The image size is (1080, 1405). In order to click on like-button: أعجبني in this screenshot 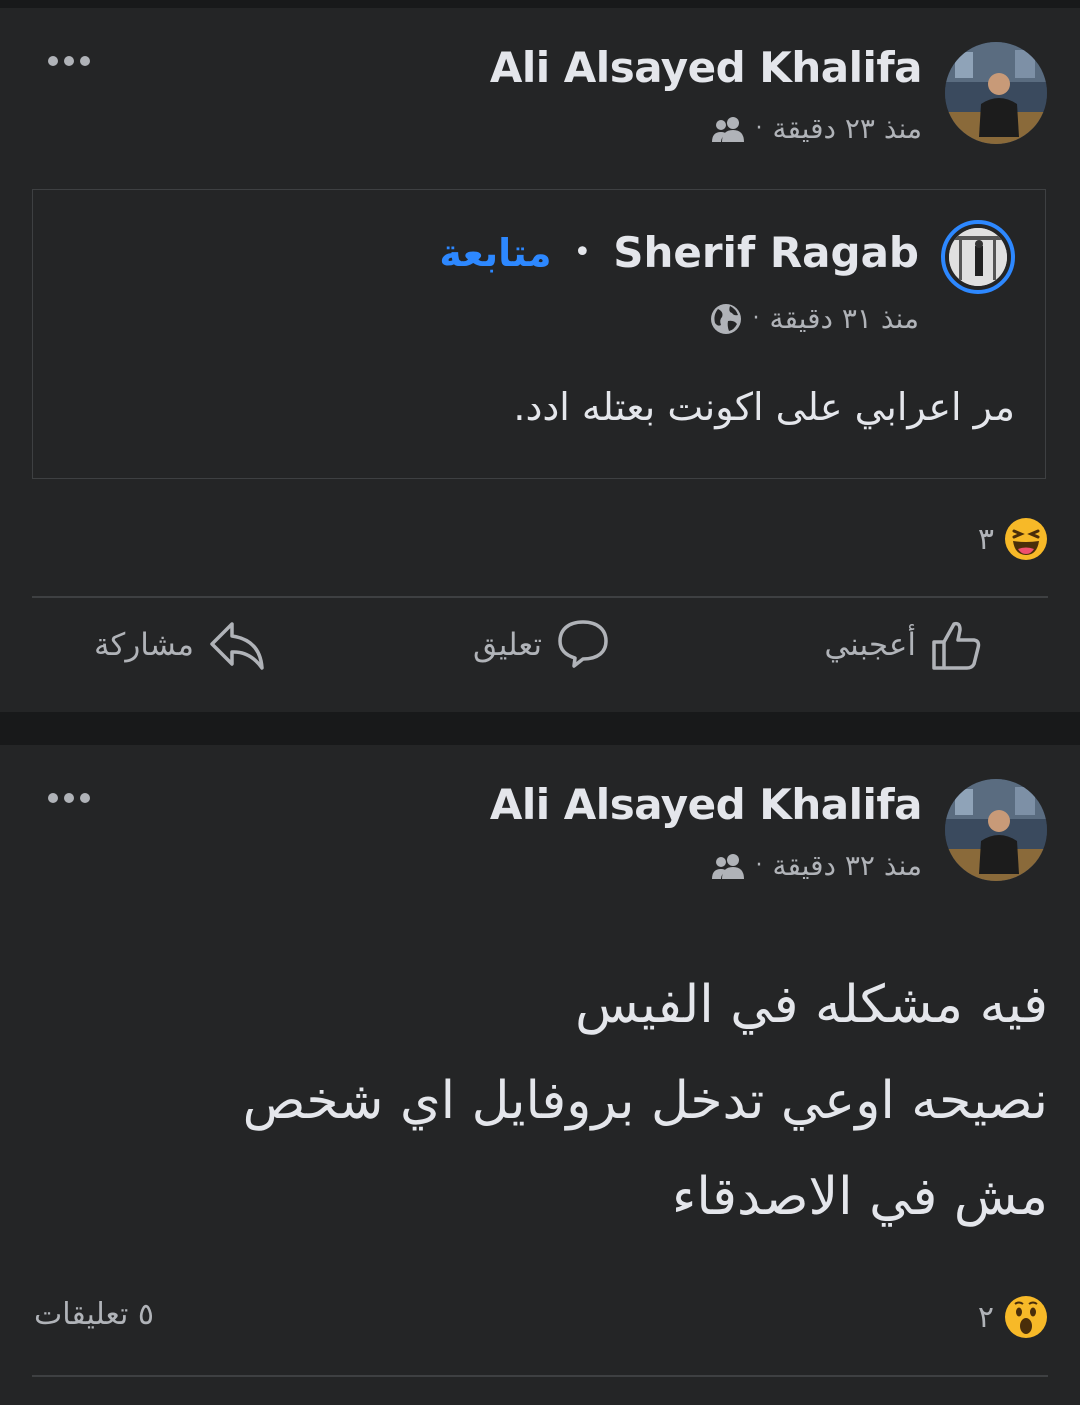, I will do `click(904, 645)`.